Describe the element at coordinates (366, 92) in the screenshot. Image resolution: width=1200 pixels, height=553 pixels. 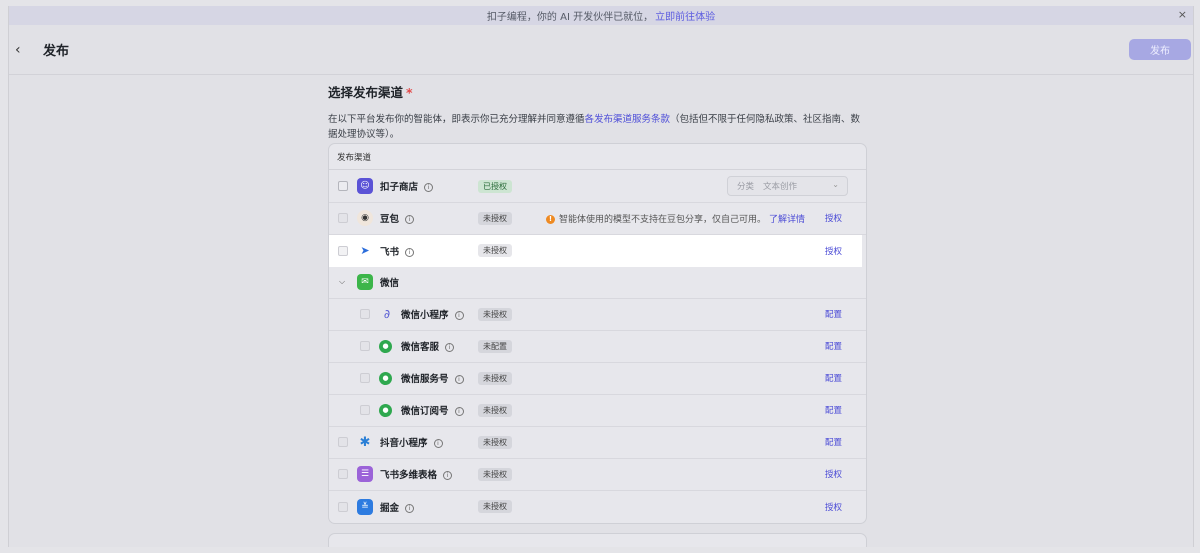
I see `section-title-text: 选择发布渠道` at that location.